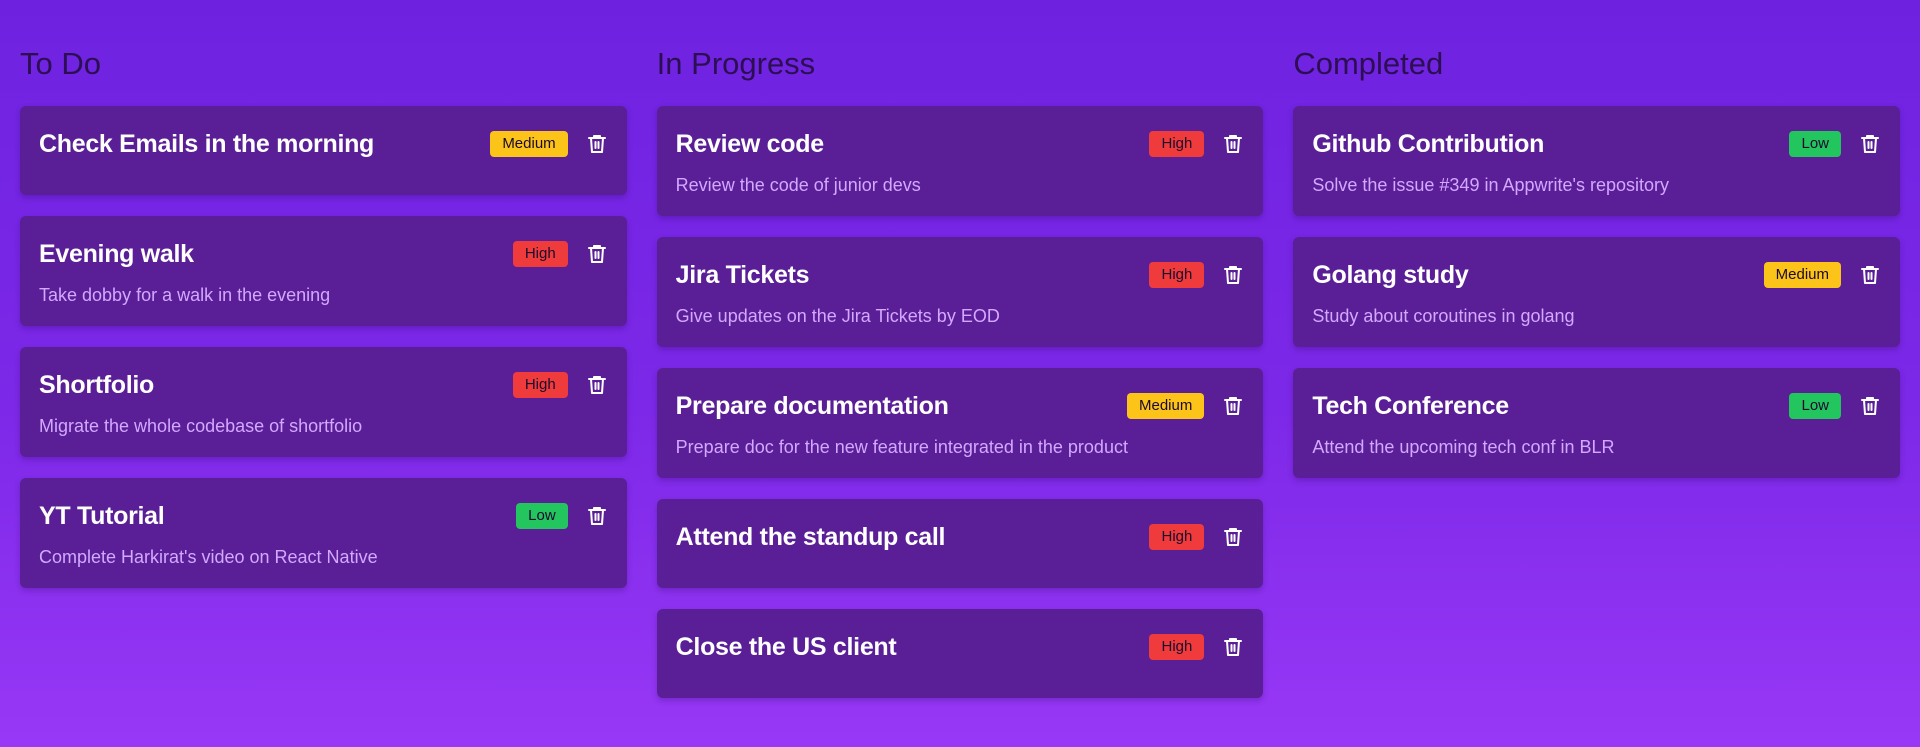  Describe the element at coordinates (749, 143) in the screenshot. I see `task-title: Review code` at that location.